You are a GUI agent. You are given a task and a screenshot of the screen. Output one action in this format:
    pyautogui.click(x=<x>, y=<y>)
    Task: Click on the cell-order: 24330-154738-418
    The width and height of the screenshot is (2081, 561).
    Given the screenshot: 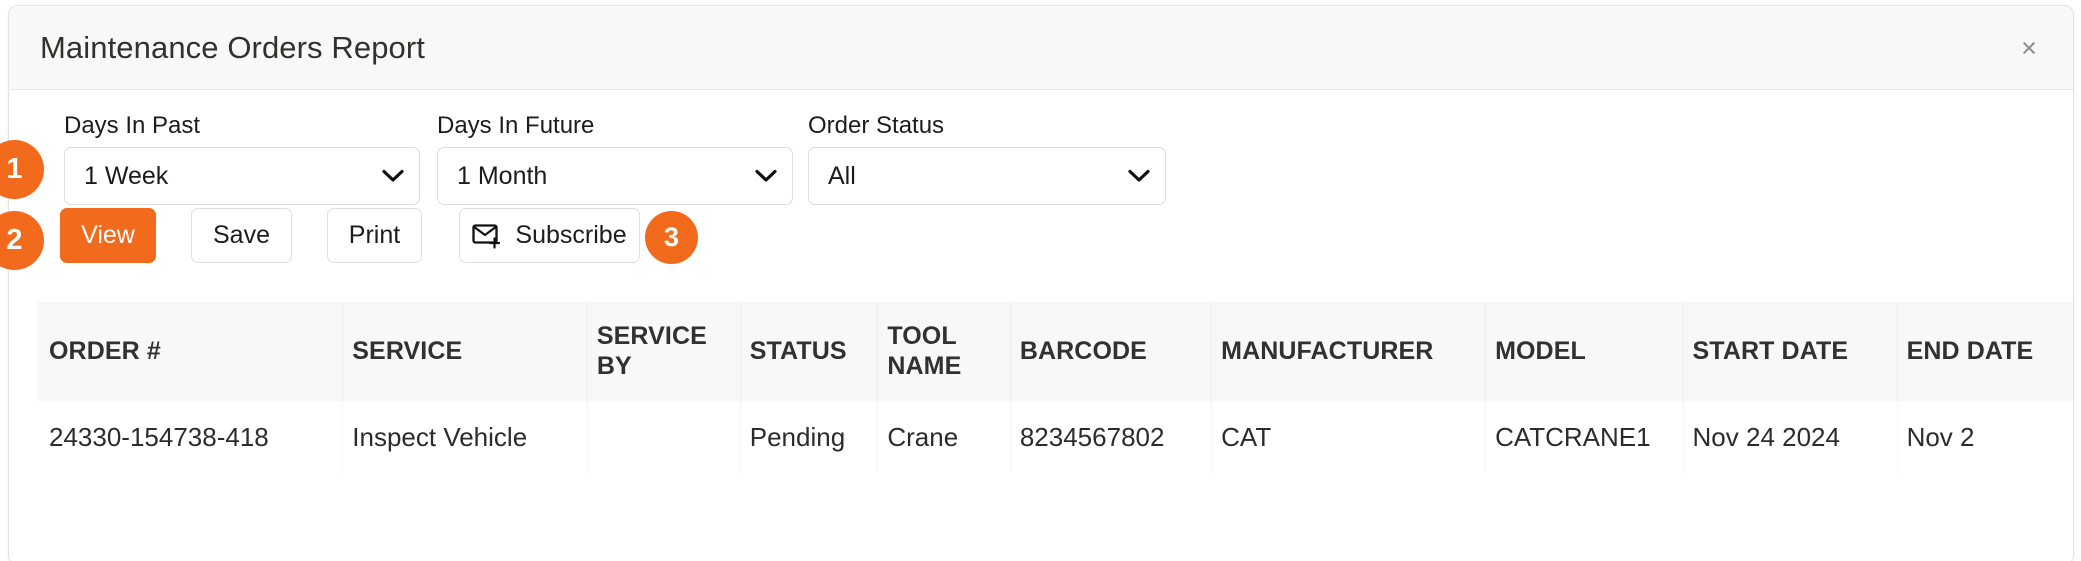 What is the action you would take?
    pyautogui.click(x=190, y=437)
    